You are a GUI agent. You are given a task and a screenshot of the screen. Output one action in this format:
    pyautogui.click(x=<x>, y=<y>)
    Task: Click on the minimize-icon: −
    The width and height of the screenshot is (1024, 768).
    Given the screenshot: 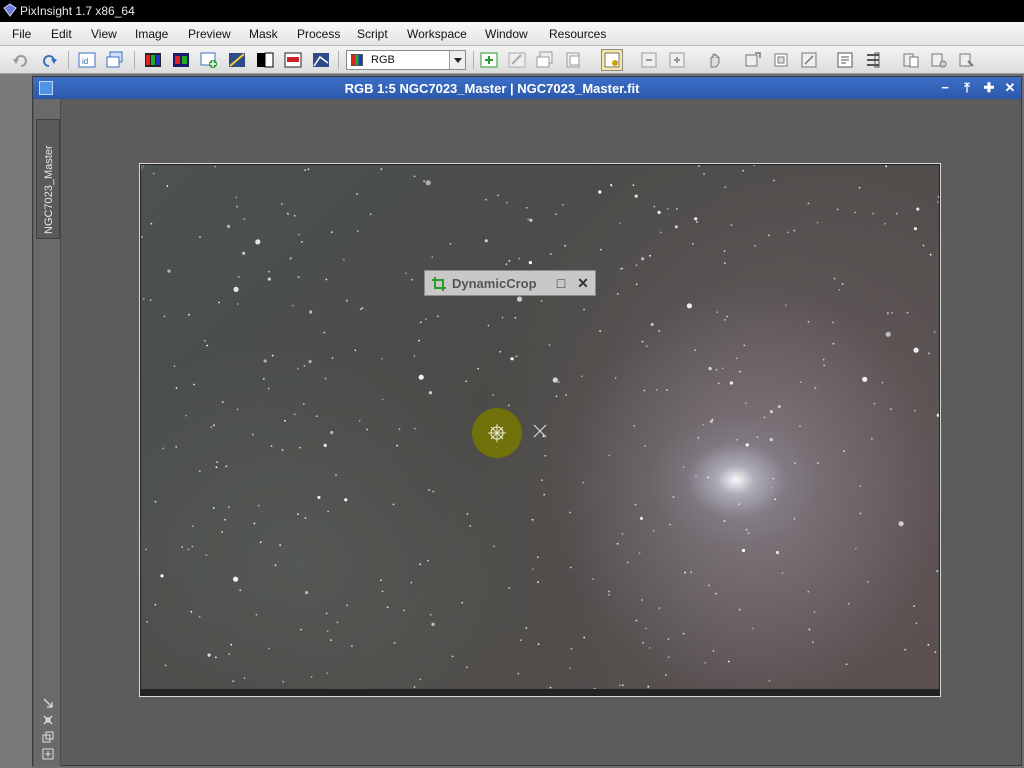 What is the action you would take?
    pyautogui.click(x=945, y=88)
    